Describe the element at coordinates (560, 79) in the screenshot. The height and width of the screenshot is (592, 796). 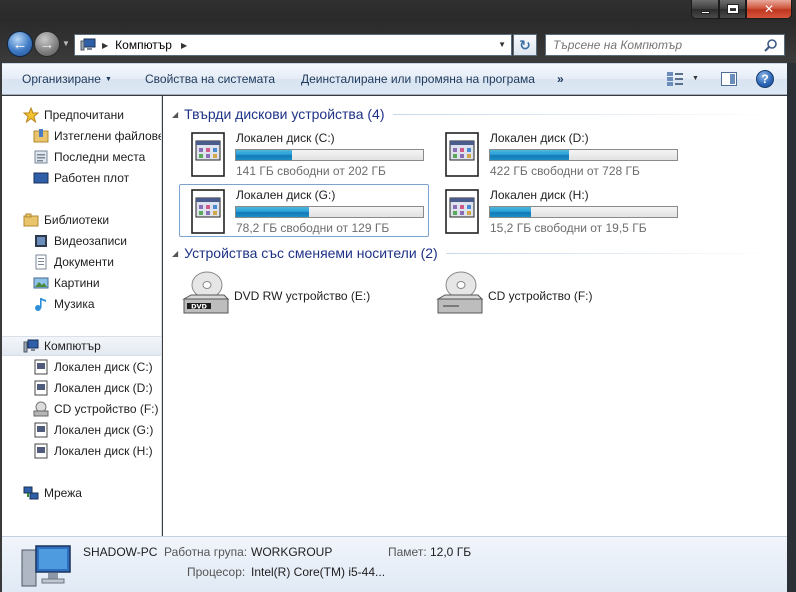
I see `more-commands-button: »` at that location.